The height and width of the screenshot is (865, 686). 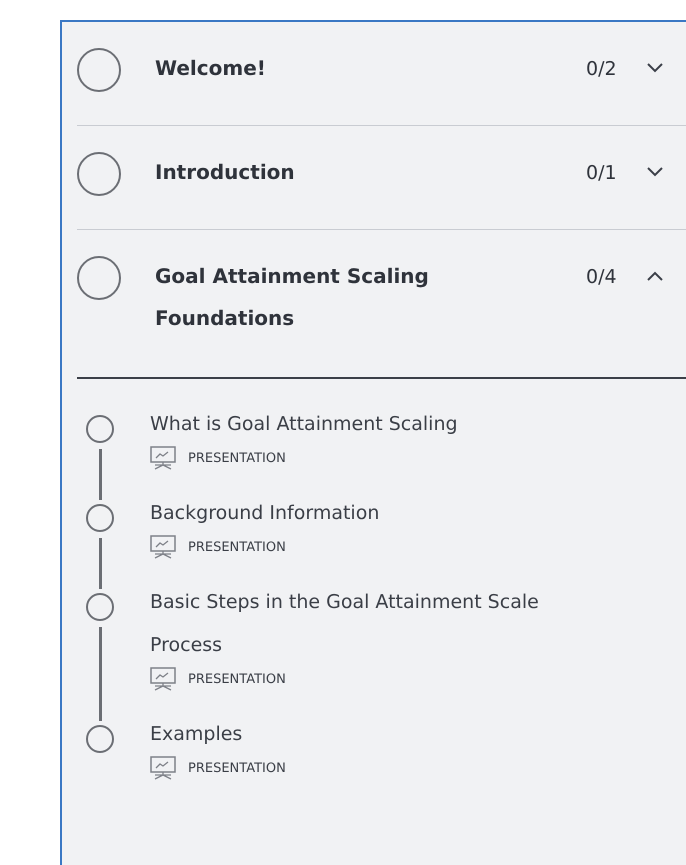 I want to click on section-title: Introduction, so click(x=225, y=172).